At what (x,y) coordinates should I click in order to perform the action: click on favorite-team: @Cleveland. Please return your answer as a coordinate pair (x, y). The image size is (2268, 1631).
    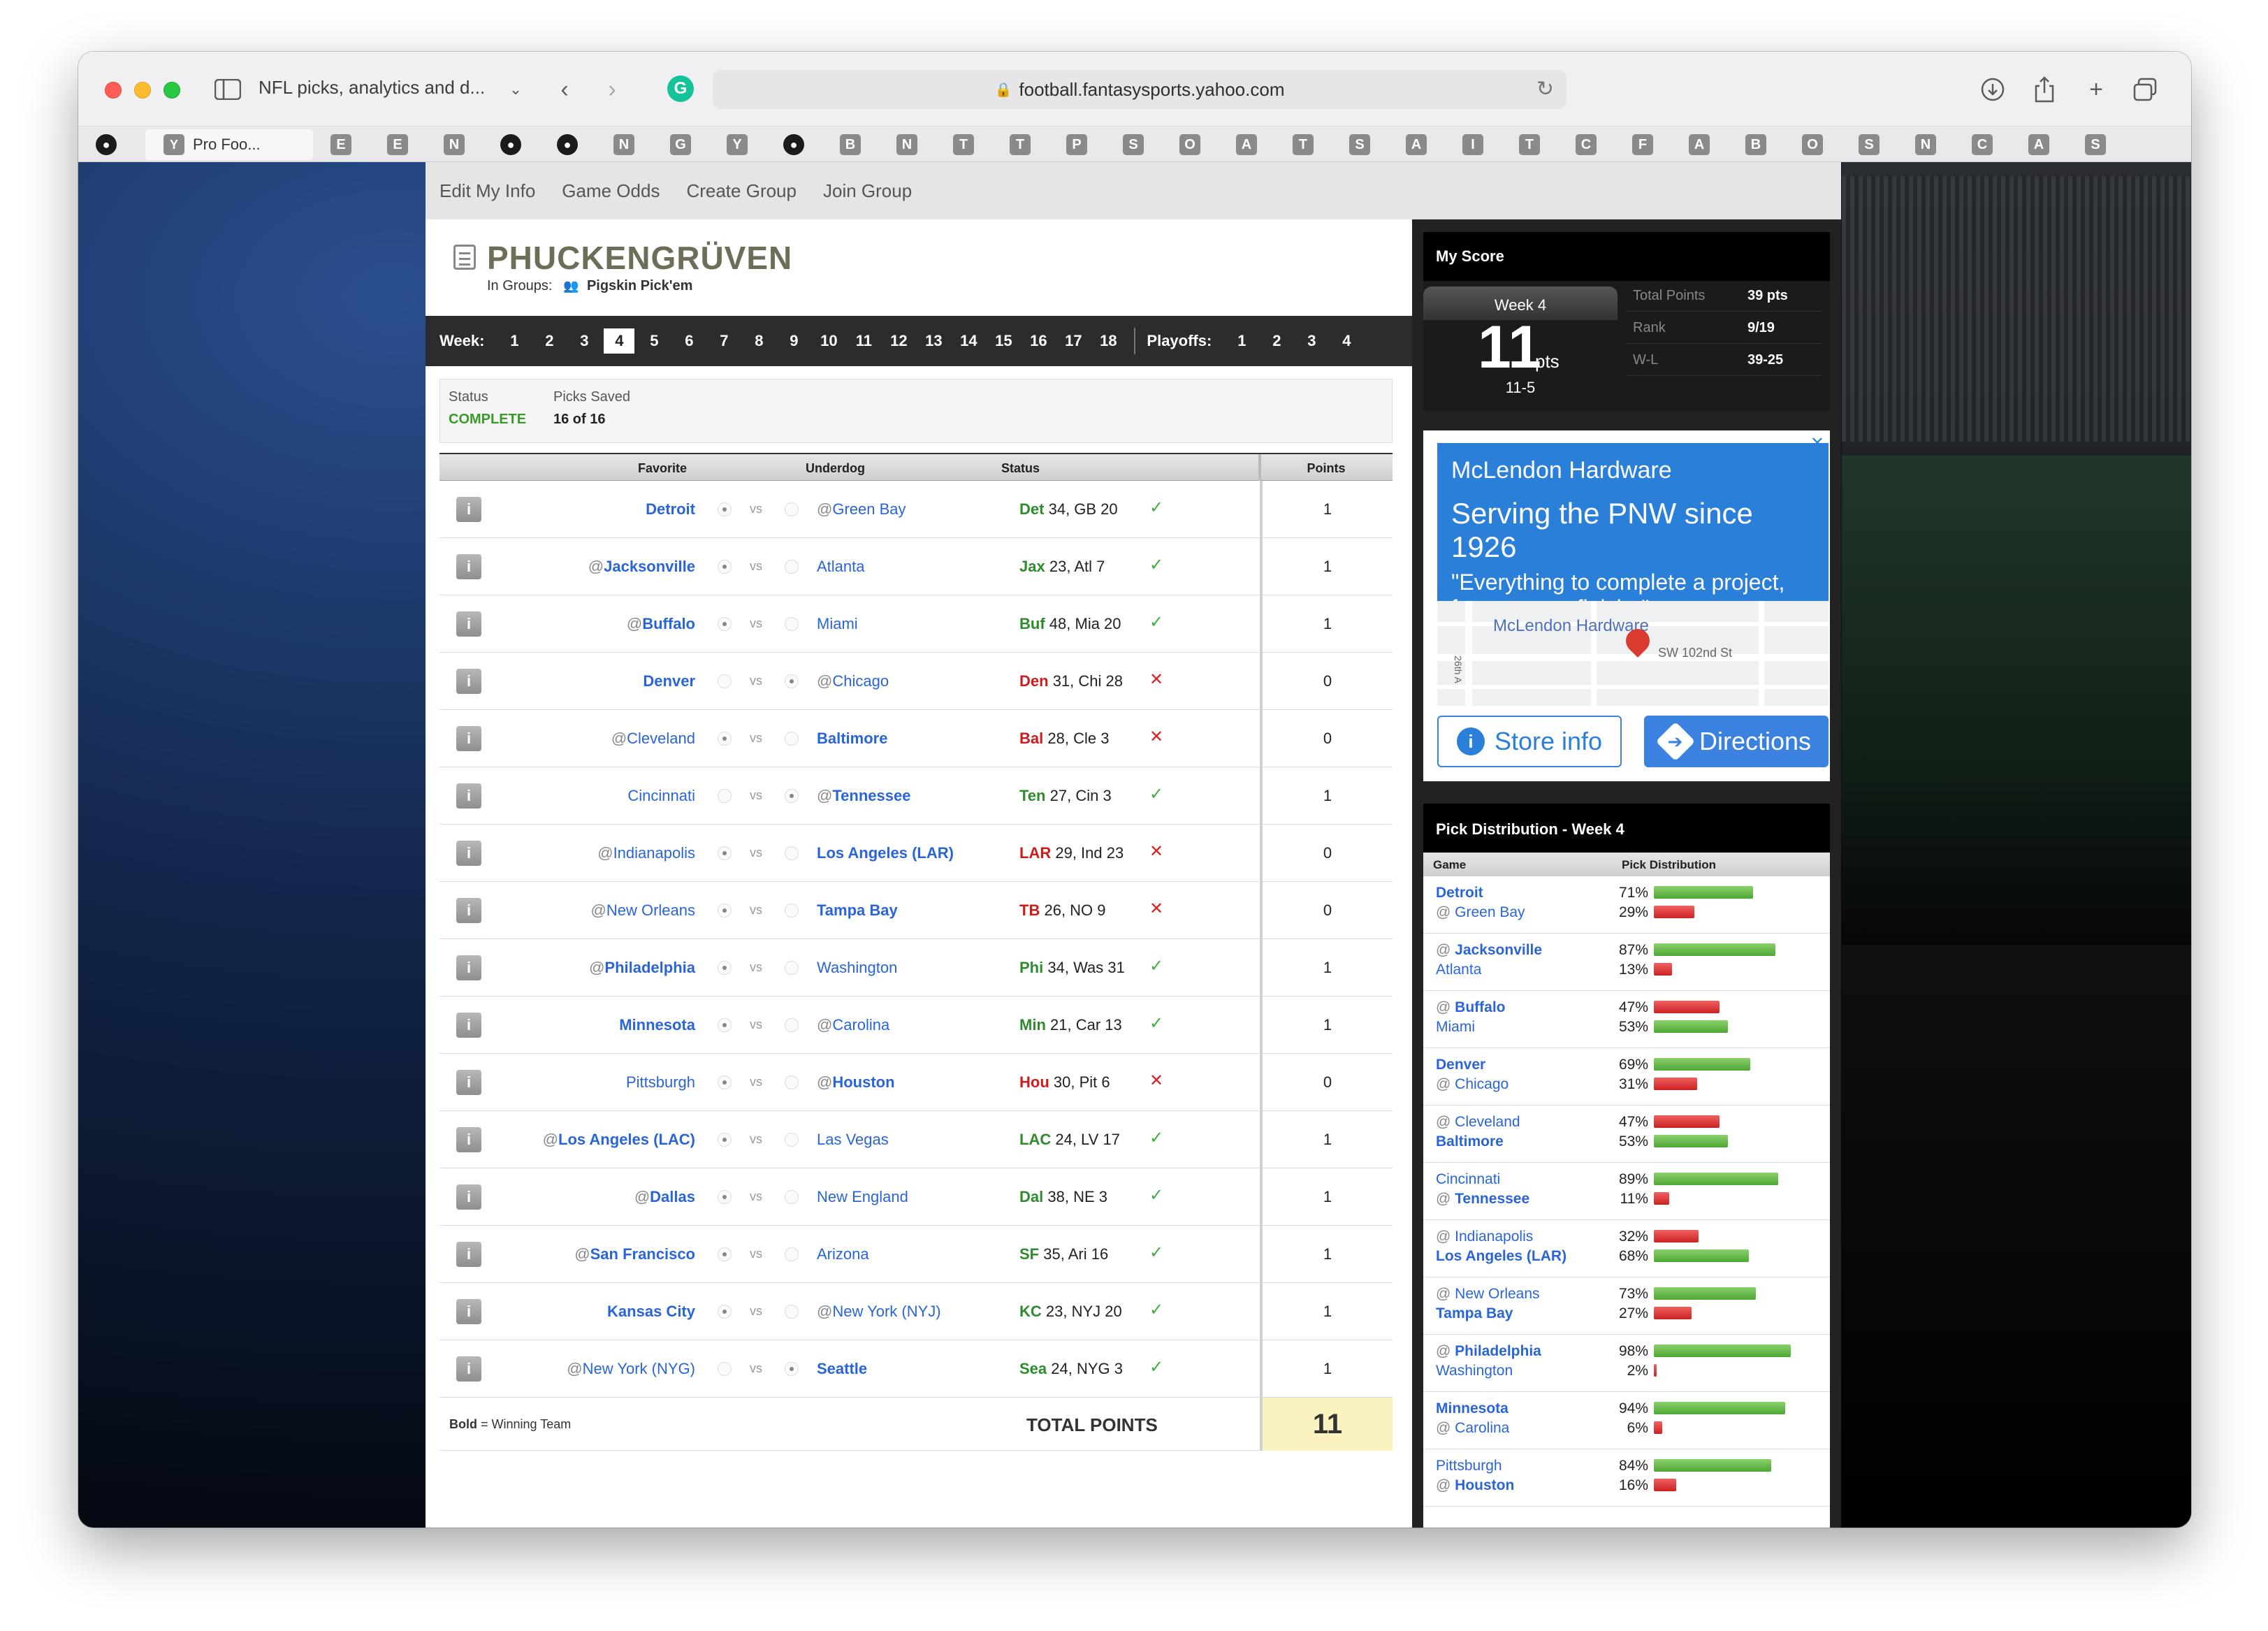
    Looking at the image, I should click on (653, 739).